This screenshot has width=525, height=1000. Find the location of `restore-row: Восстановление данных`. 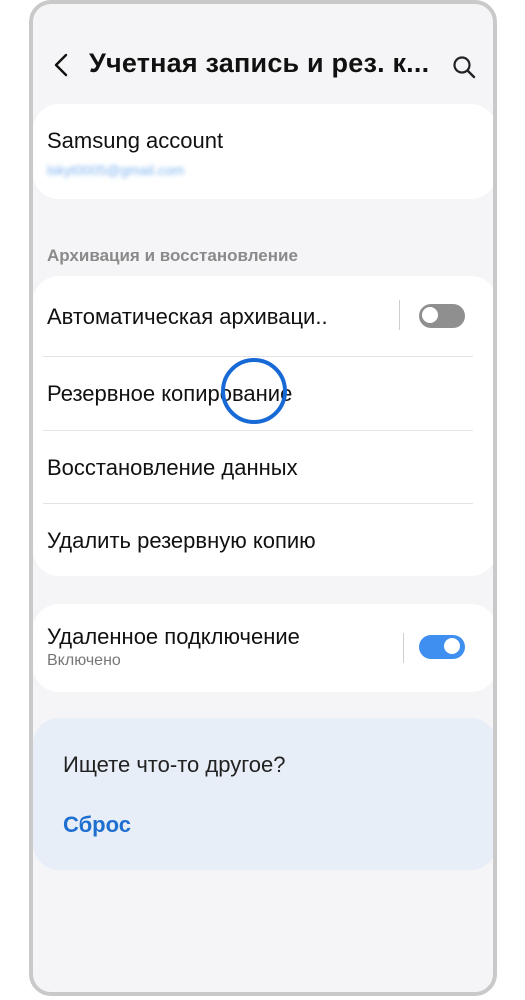

restore-row: Восстановление данных is located at coordinates (263, 467).